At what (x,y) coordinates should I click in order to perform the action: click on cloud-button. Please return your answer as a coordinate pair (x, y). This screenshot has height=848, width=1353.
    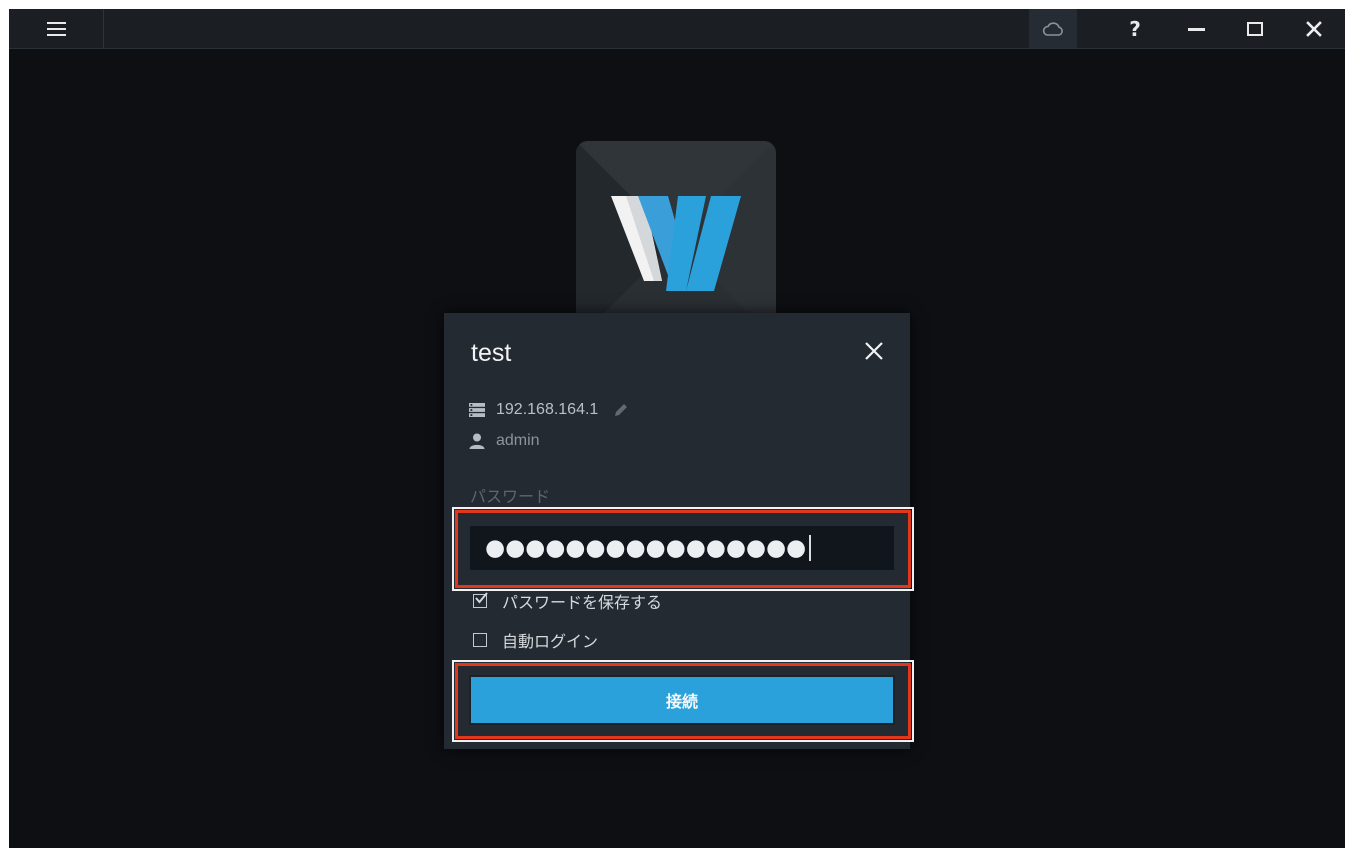
    Looking at the image, I should click on (1053, 28).